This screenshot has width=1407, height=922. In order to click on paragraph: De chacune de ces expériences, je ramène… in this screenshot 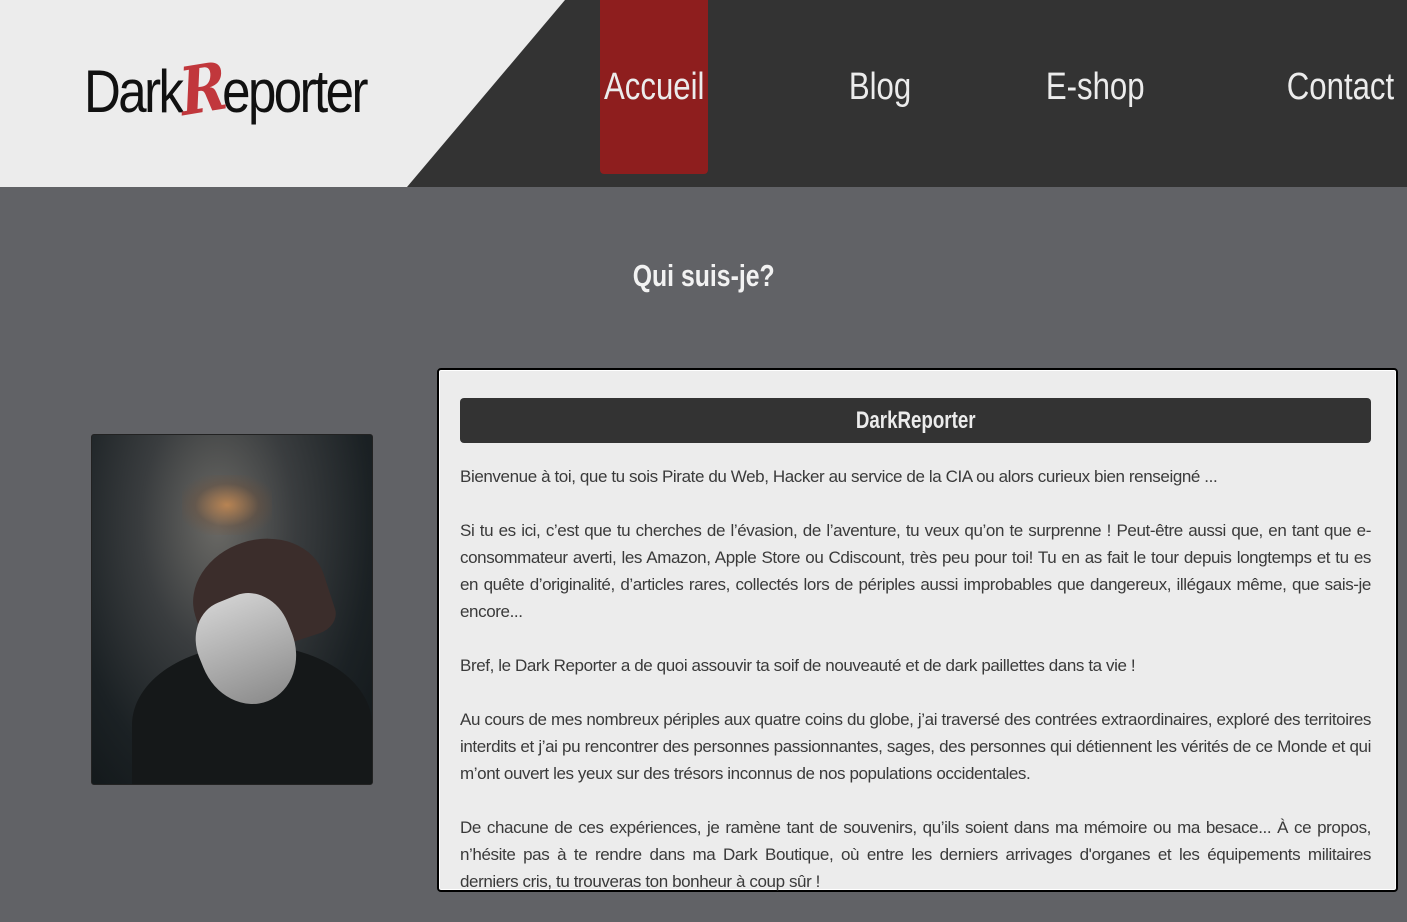, I will do `click(915, 854)`.